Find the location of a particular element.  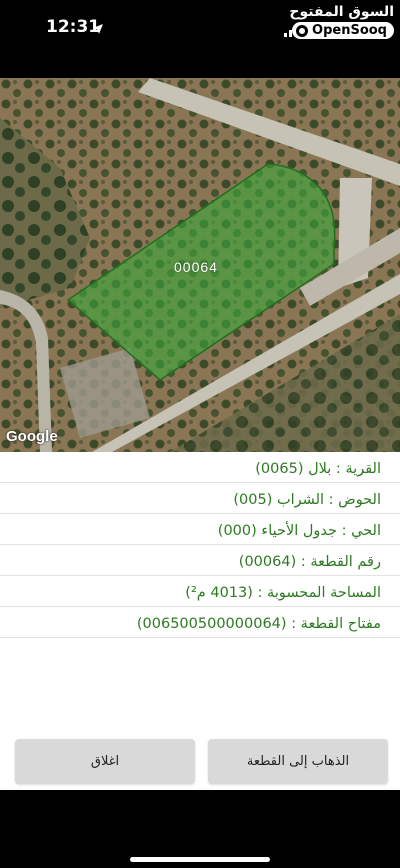

info-village: القرية : بلال (0065) is located at coordinates (200, 467).